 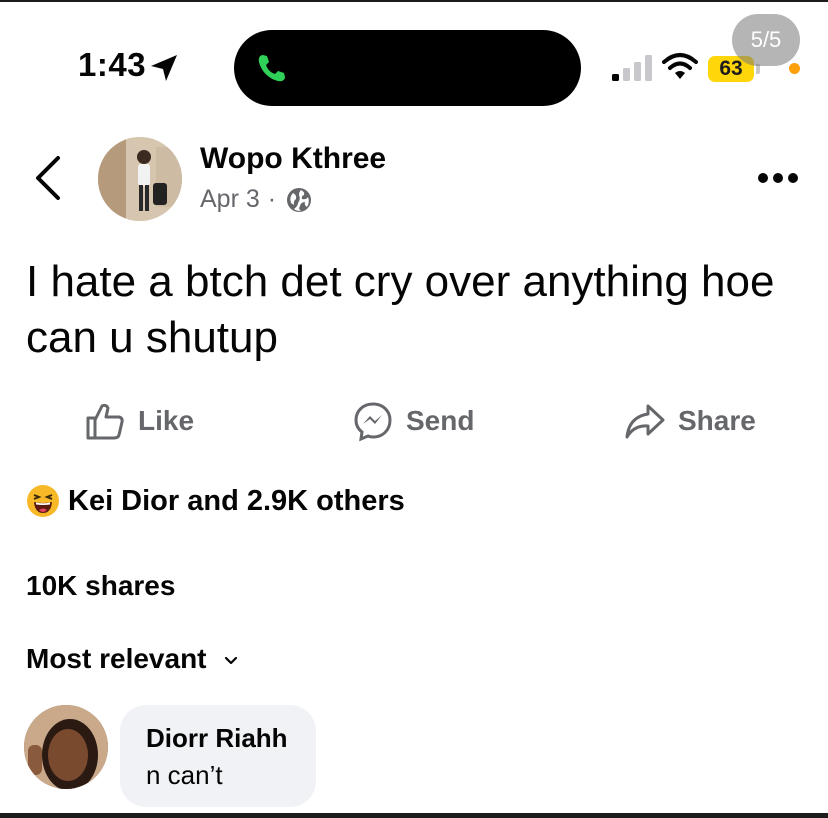 I want to click on more-options-icon, so click(x=778, y=178).